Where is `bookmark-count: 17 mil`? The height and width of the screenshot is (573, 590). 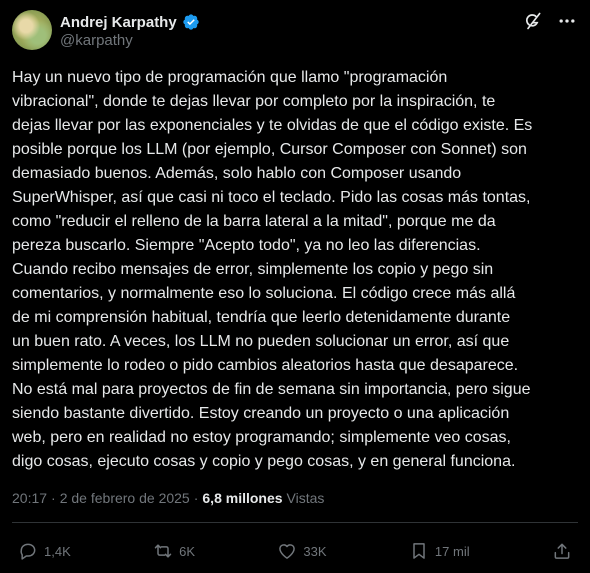
bookmark-count: 17 mil is located at coordinates (452, 551).